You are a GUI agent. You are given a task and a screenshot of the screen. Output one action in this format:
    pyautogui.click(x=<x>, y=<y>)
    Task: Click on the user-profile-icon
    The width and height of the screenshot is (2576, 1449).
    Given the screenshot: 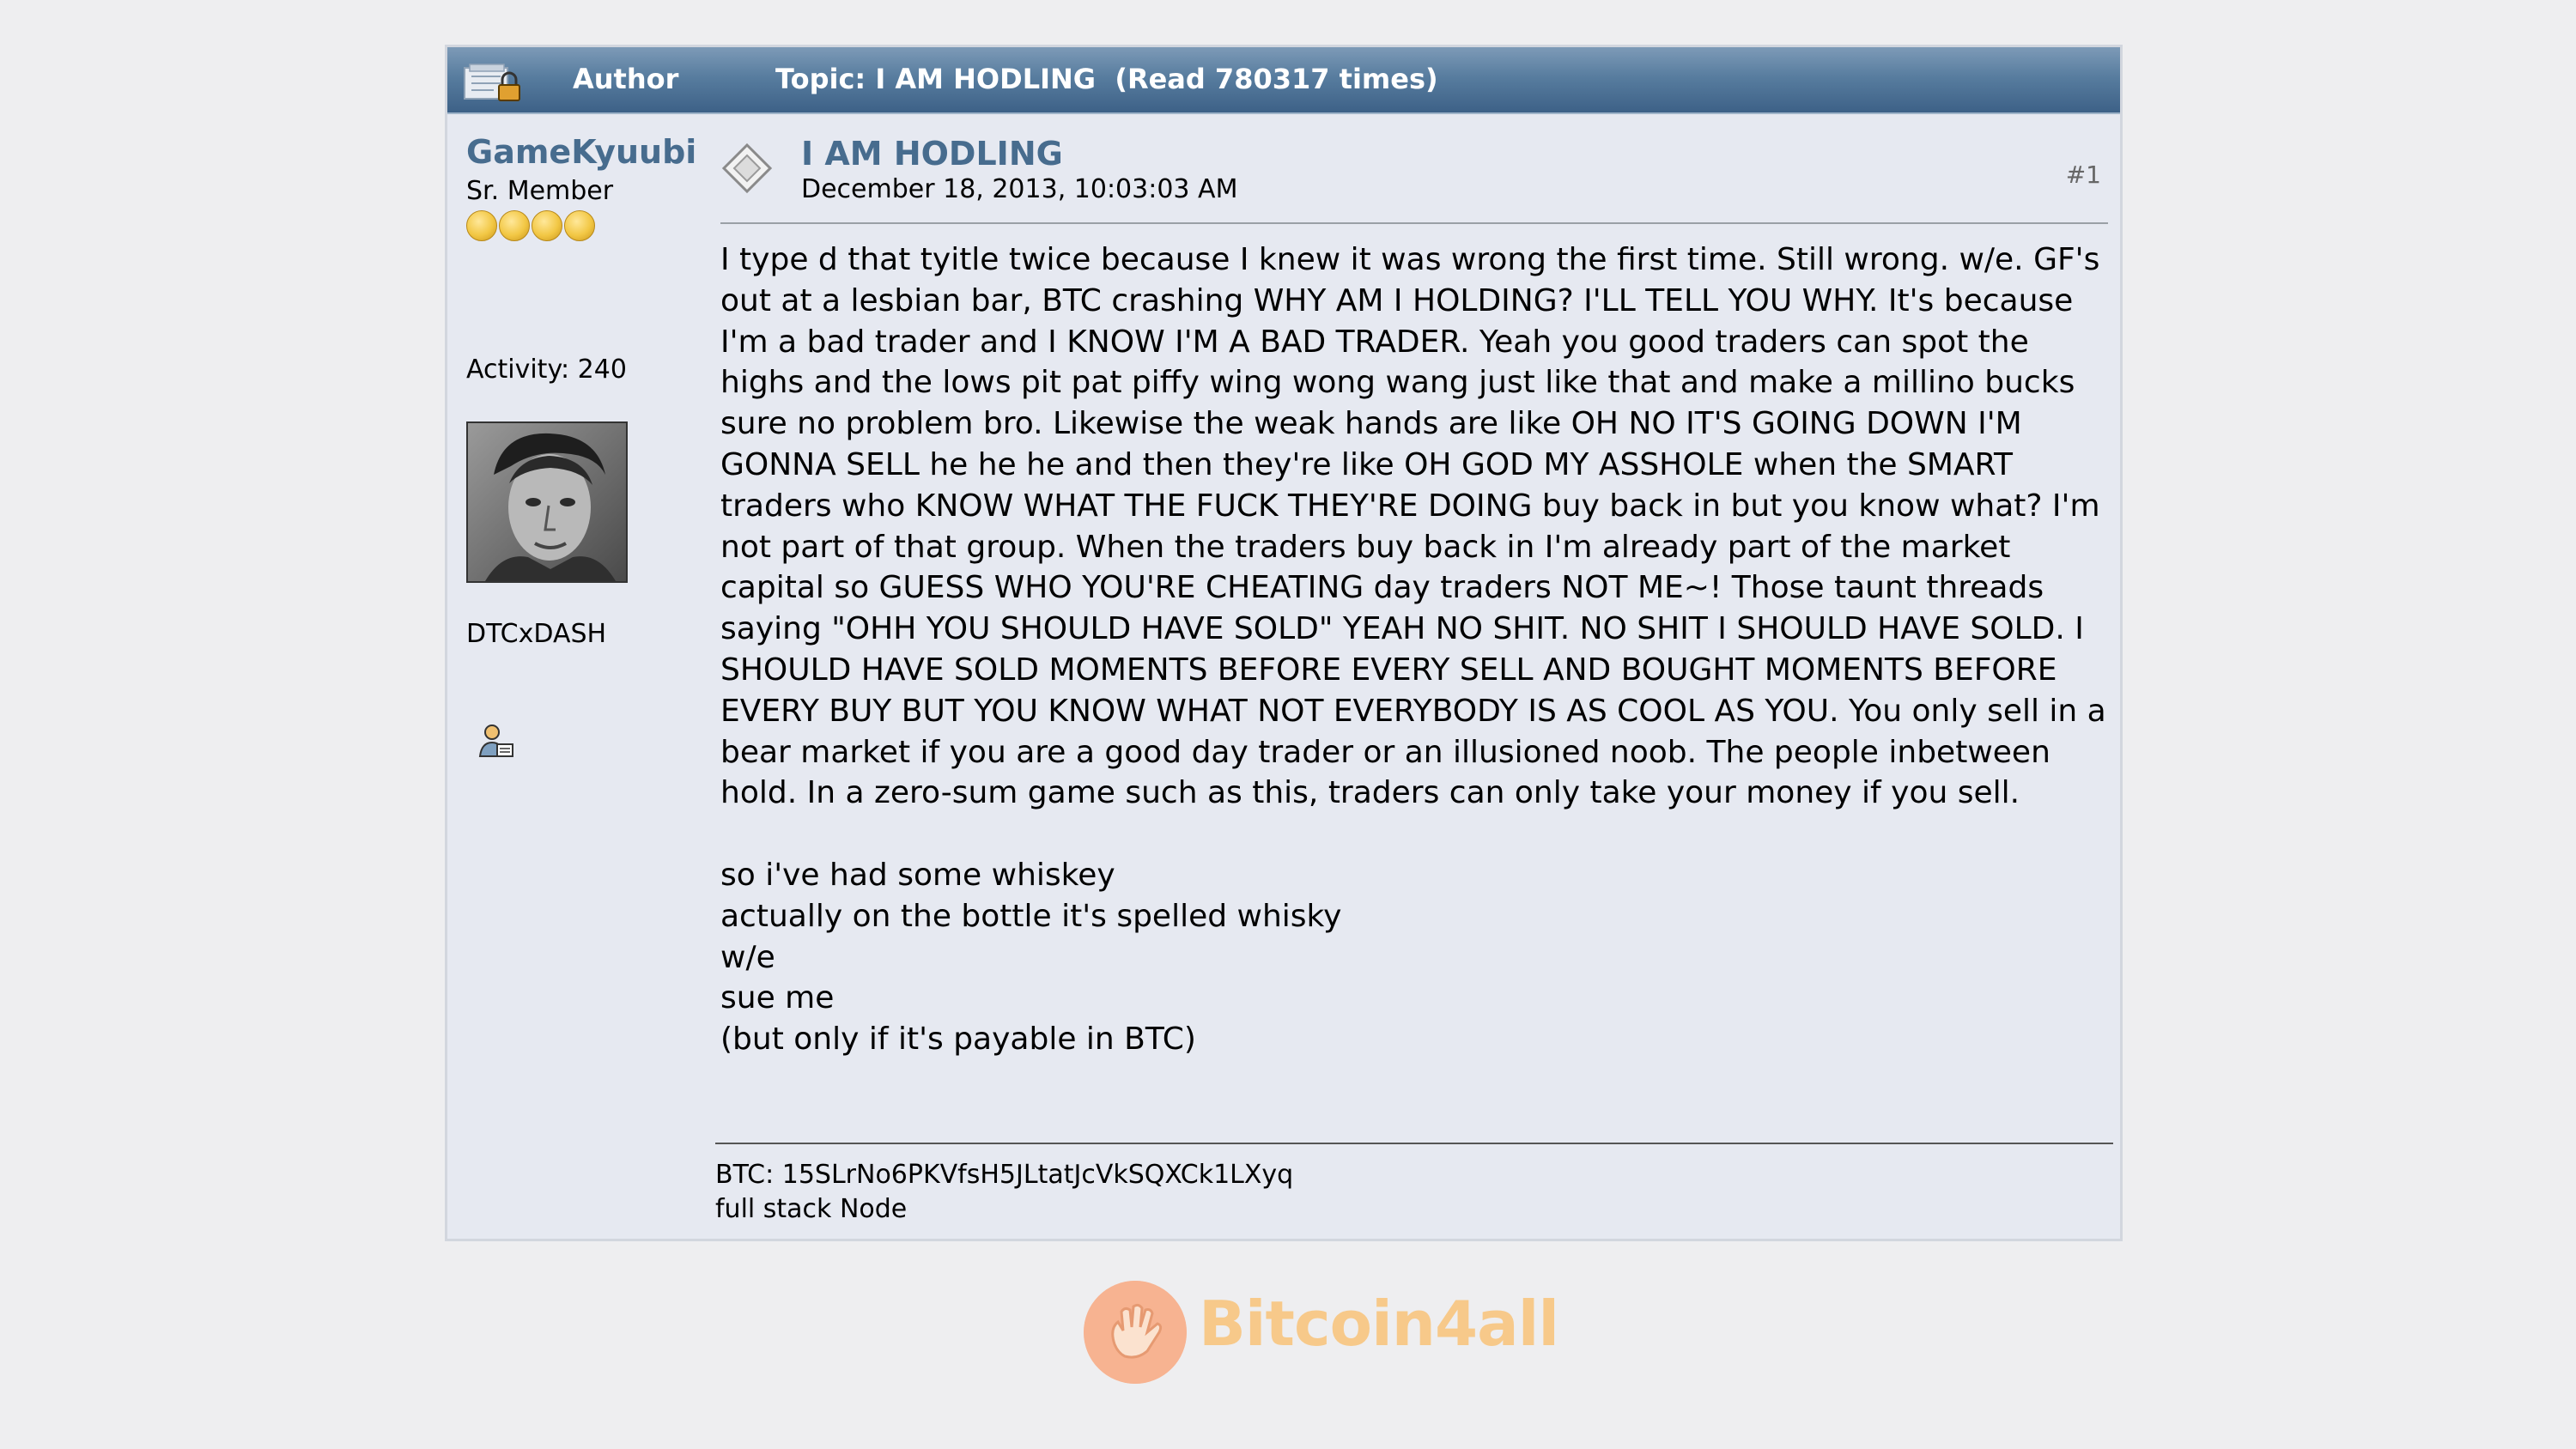 What is the action you would take?
    pyautogui.click(x=497, y=741)
    